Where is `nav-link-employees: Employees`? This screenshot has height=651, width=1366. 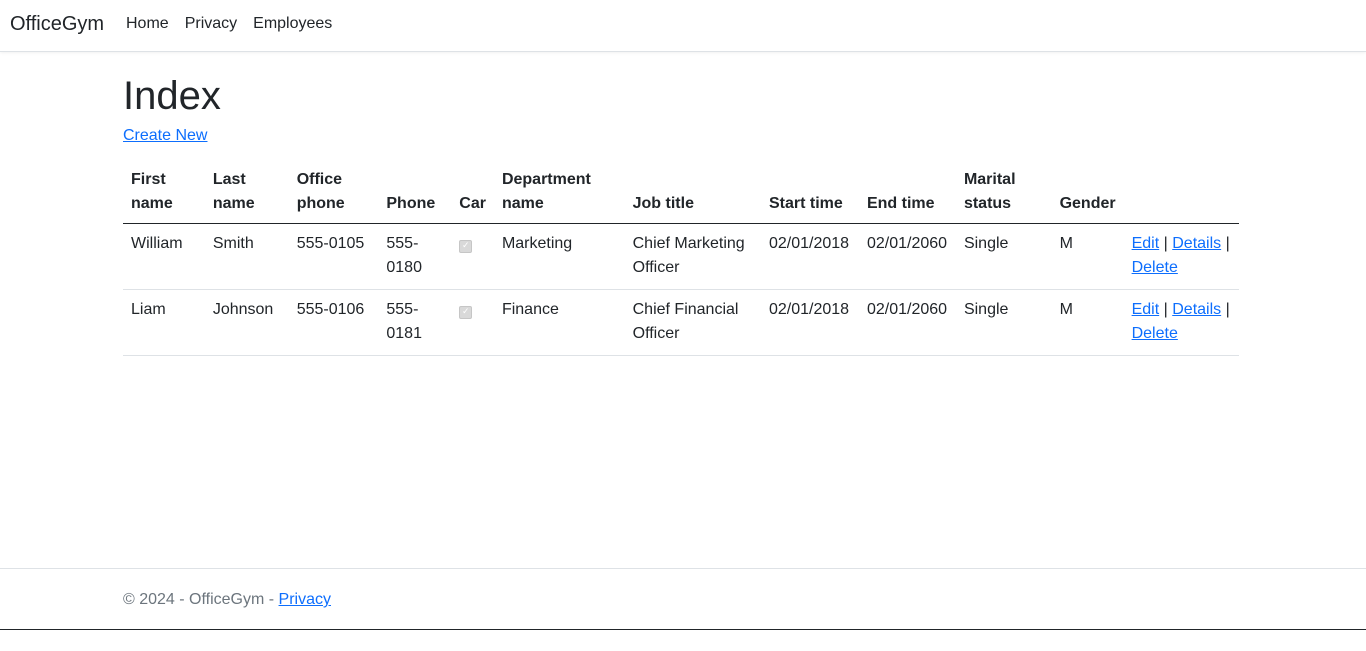 nav-link-employees: Employees is located at coordinates (292, 24).